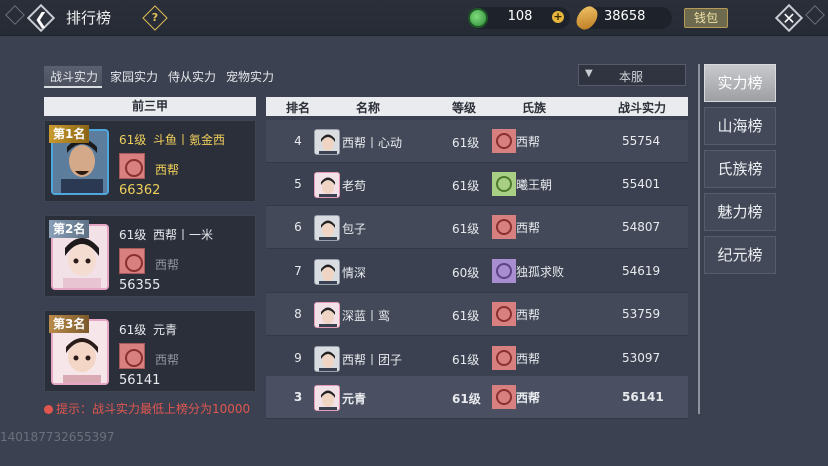  What do you see at coordinates (150, 161) in the screenshot?
I see `top-card-first: 第1名 61级 斗鱼丨氪金西 西帮 66362` at bounding box center [150, 161].